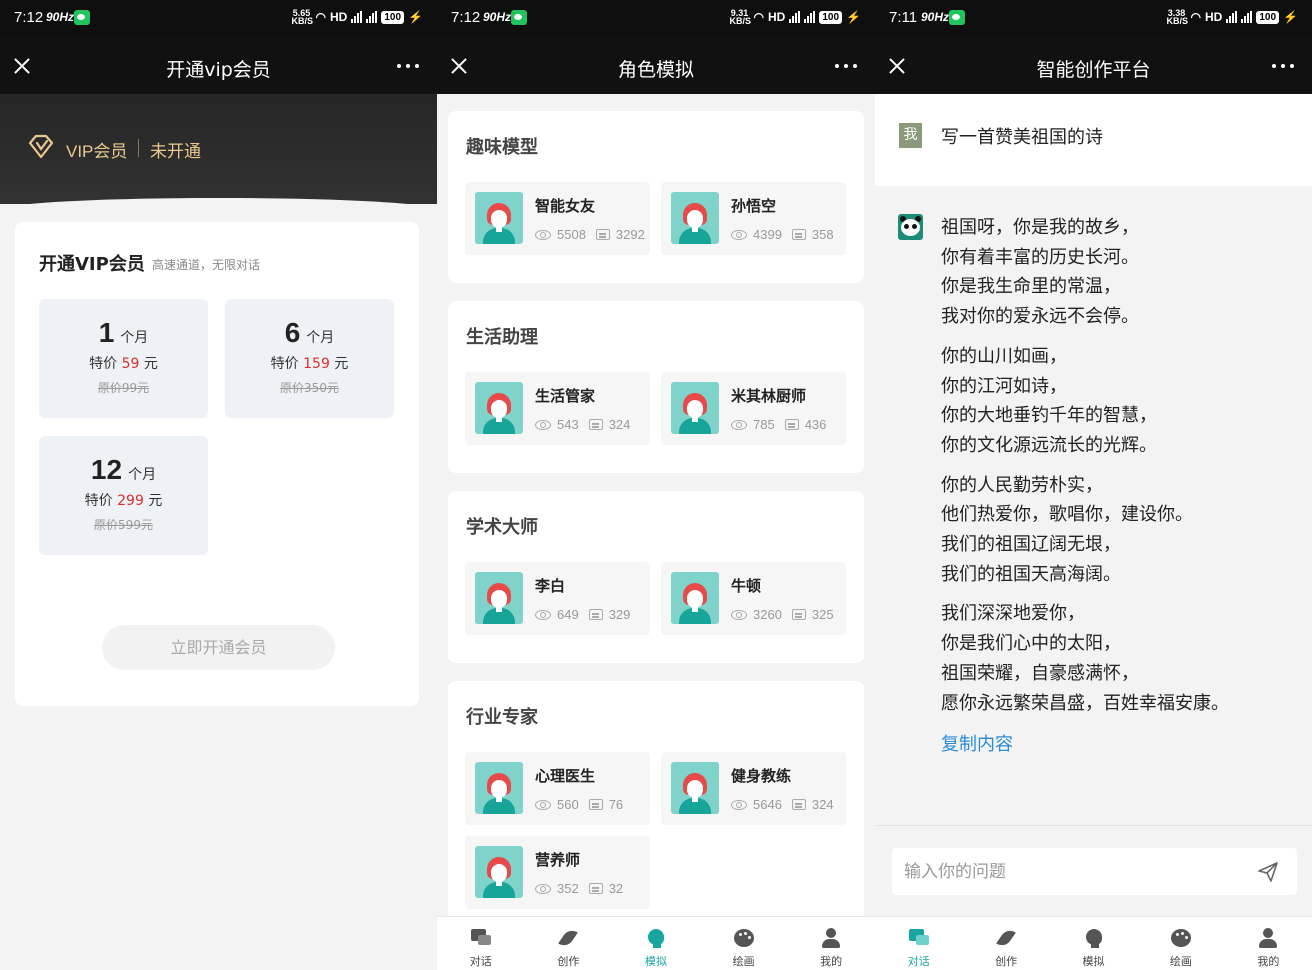 The height and width of the screenshot is (970, 1312). What do you see at coordinates (753, 598) in the screenshot?
I see `role-card: 牛顿 3260 325` at bounding box center [753, 598].